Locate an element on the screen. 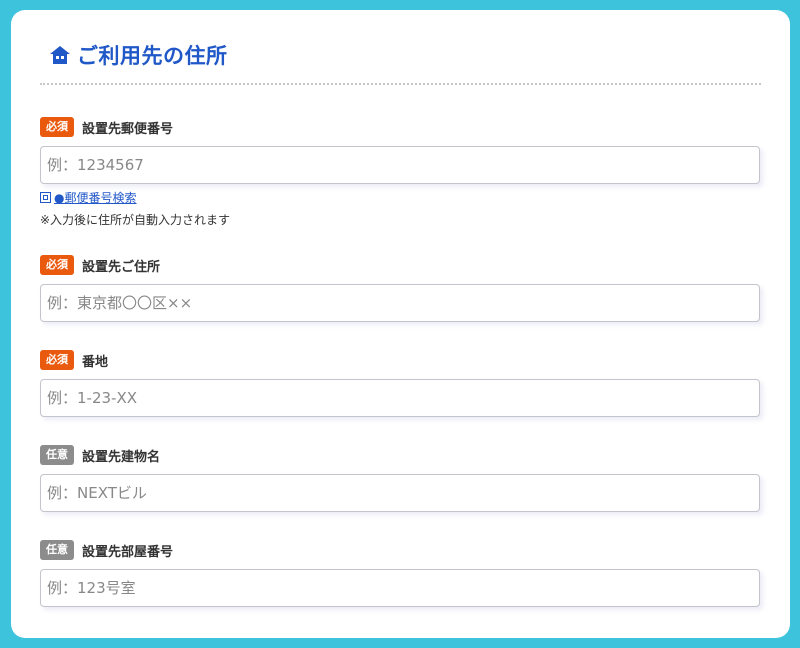 This screenshot has width=800, height=648. section-header: ご利用先の住所 is located at coordinates (138, 55).